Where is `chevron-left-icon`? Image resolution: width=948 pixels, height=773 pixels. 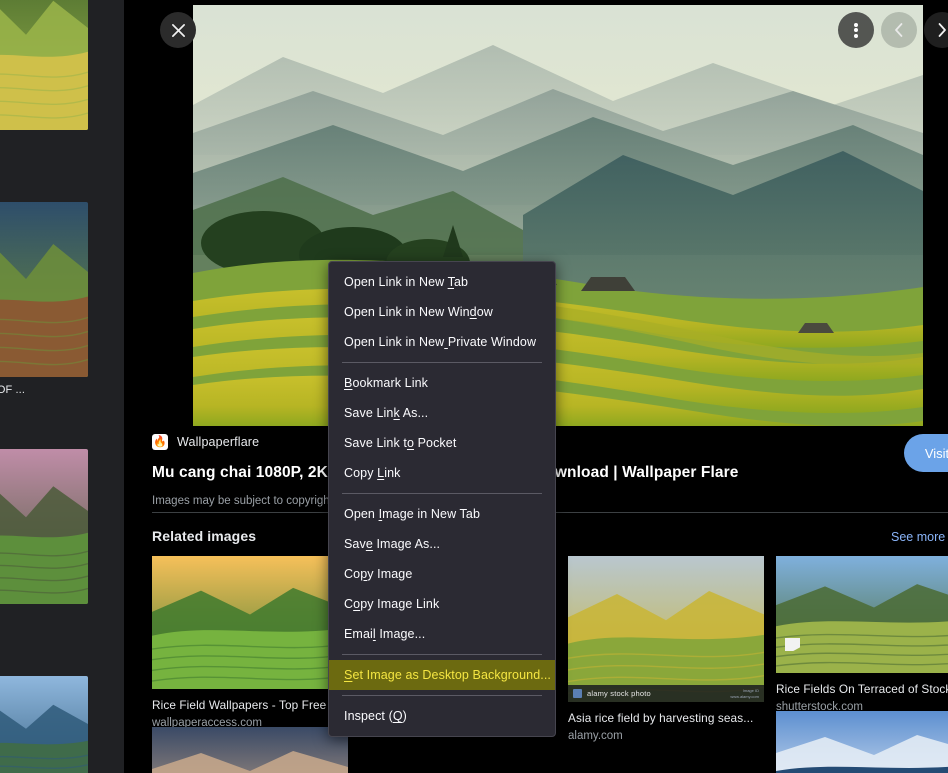
chevron-left-icon is located at coordinates (899, 30).